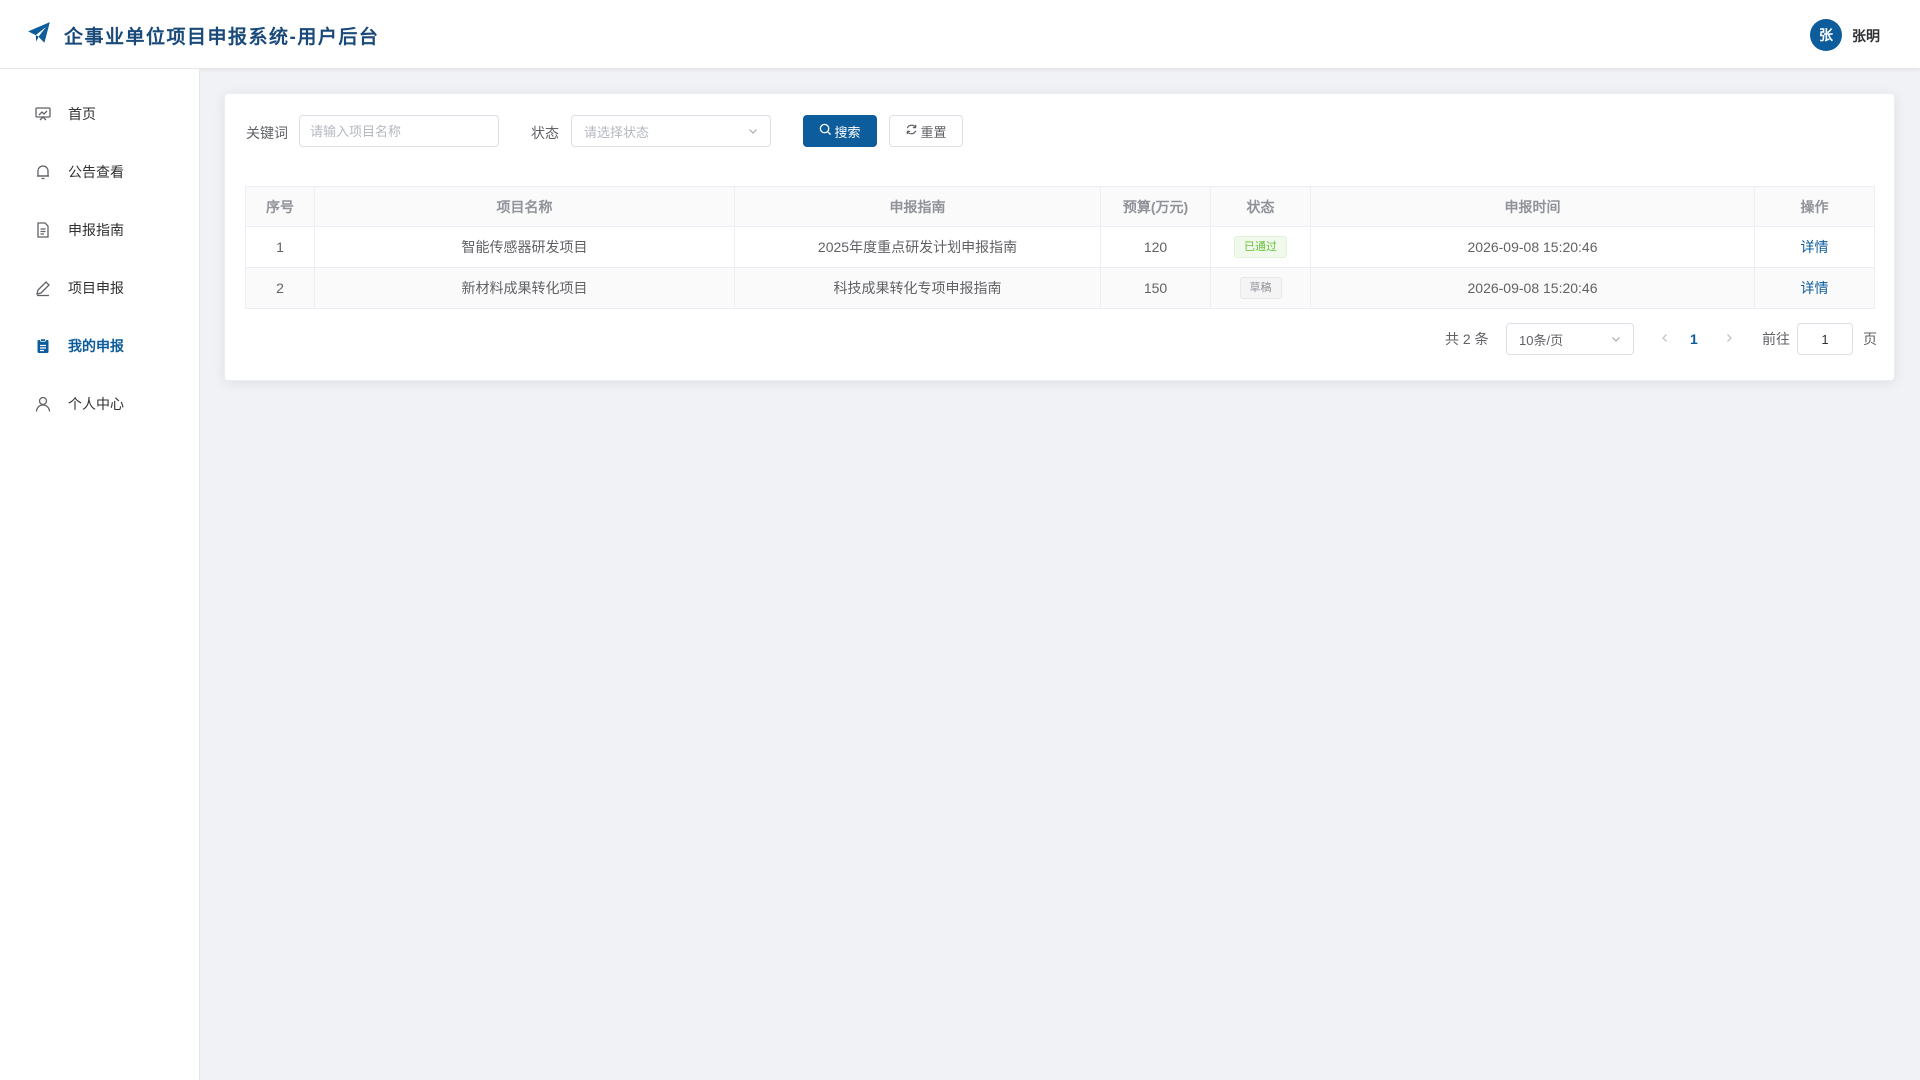 The image size is (1920, 1080). What do you see at coordinates (1260, 206) in the screenshot?
I see `column-header-status: 状态` at bounding box center [1260, 206].